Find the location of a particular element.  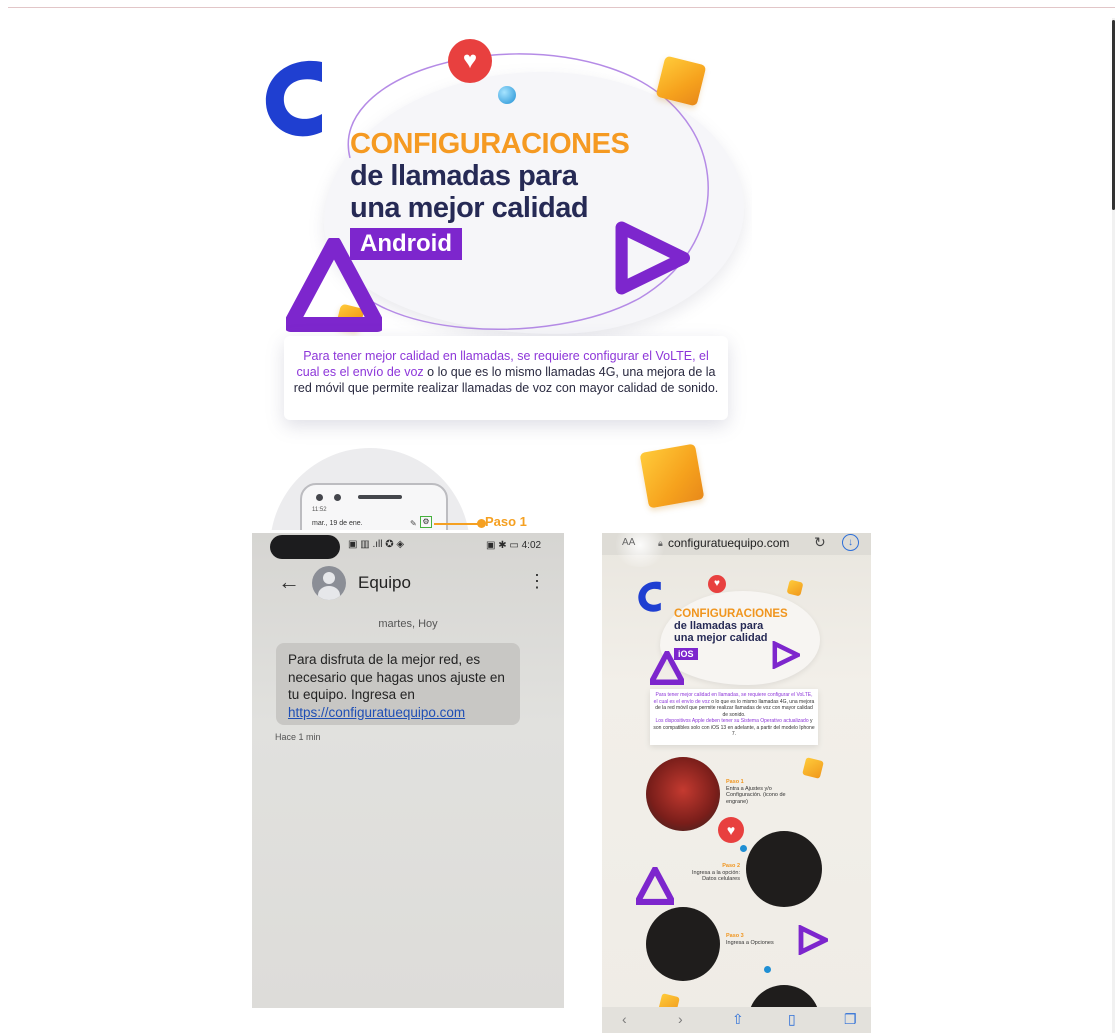

message-link: https://configuratuequipo.com is located at coordinates (377, 712).